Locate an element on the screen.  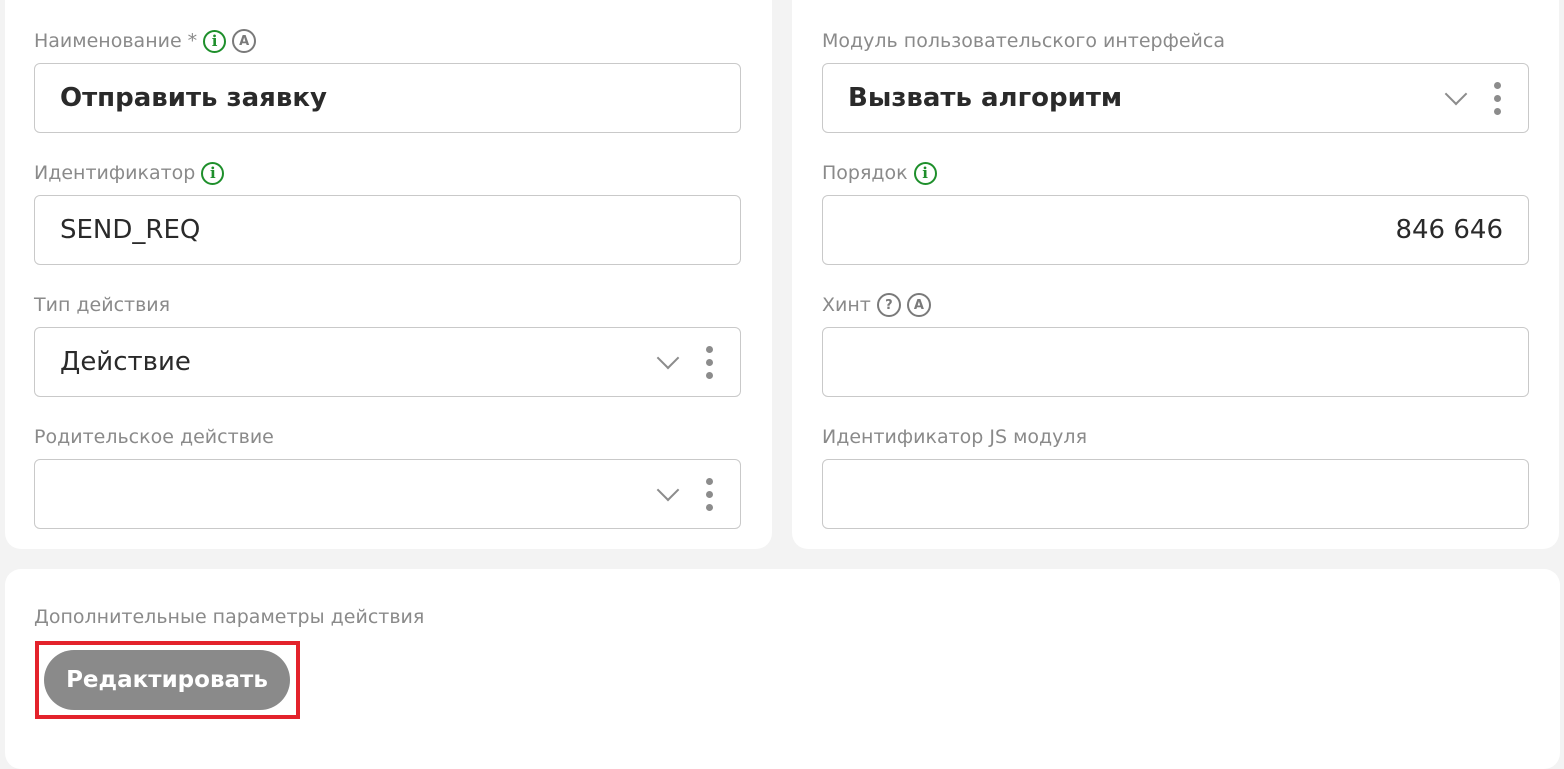
identifier-label-row: Идентификатор i is located at coordinates (129, 173).